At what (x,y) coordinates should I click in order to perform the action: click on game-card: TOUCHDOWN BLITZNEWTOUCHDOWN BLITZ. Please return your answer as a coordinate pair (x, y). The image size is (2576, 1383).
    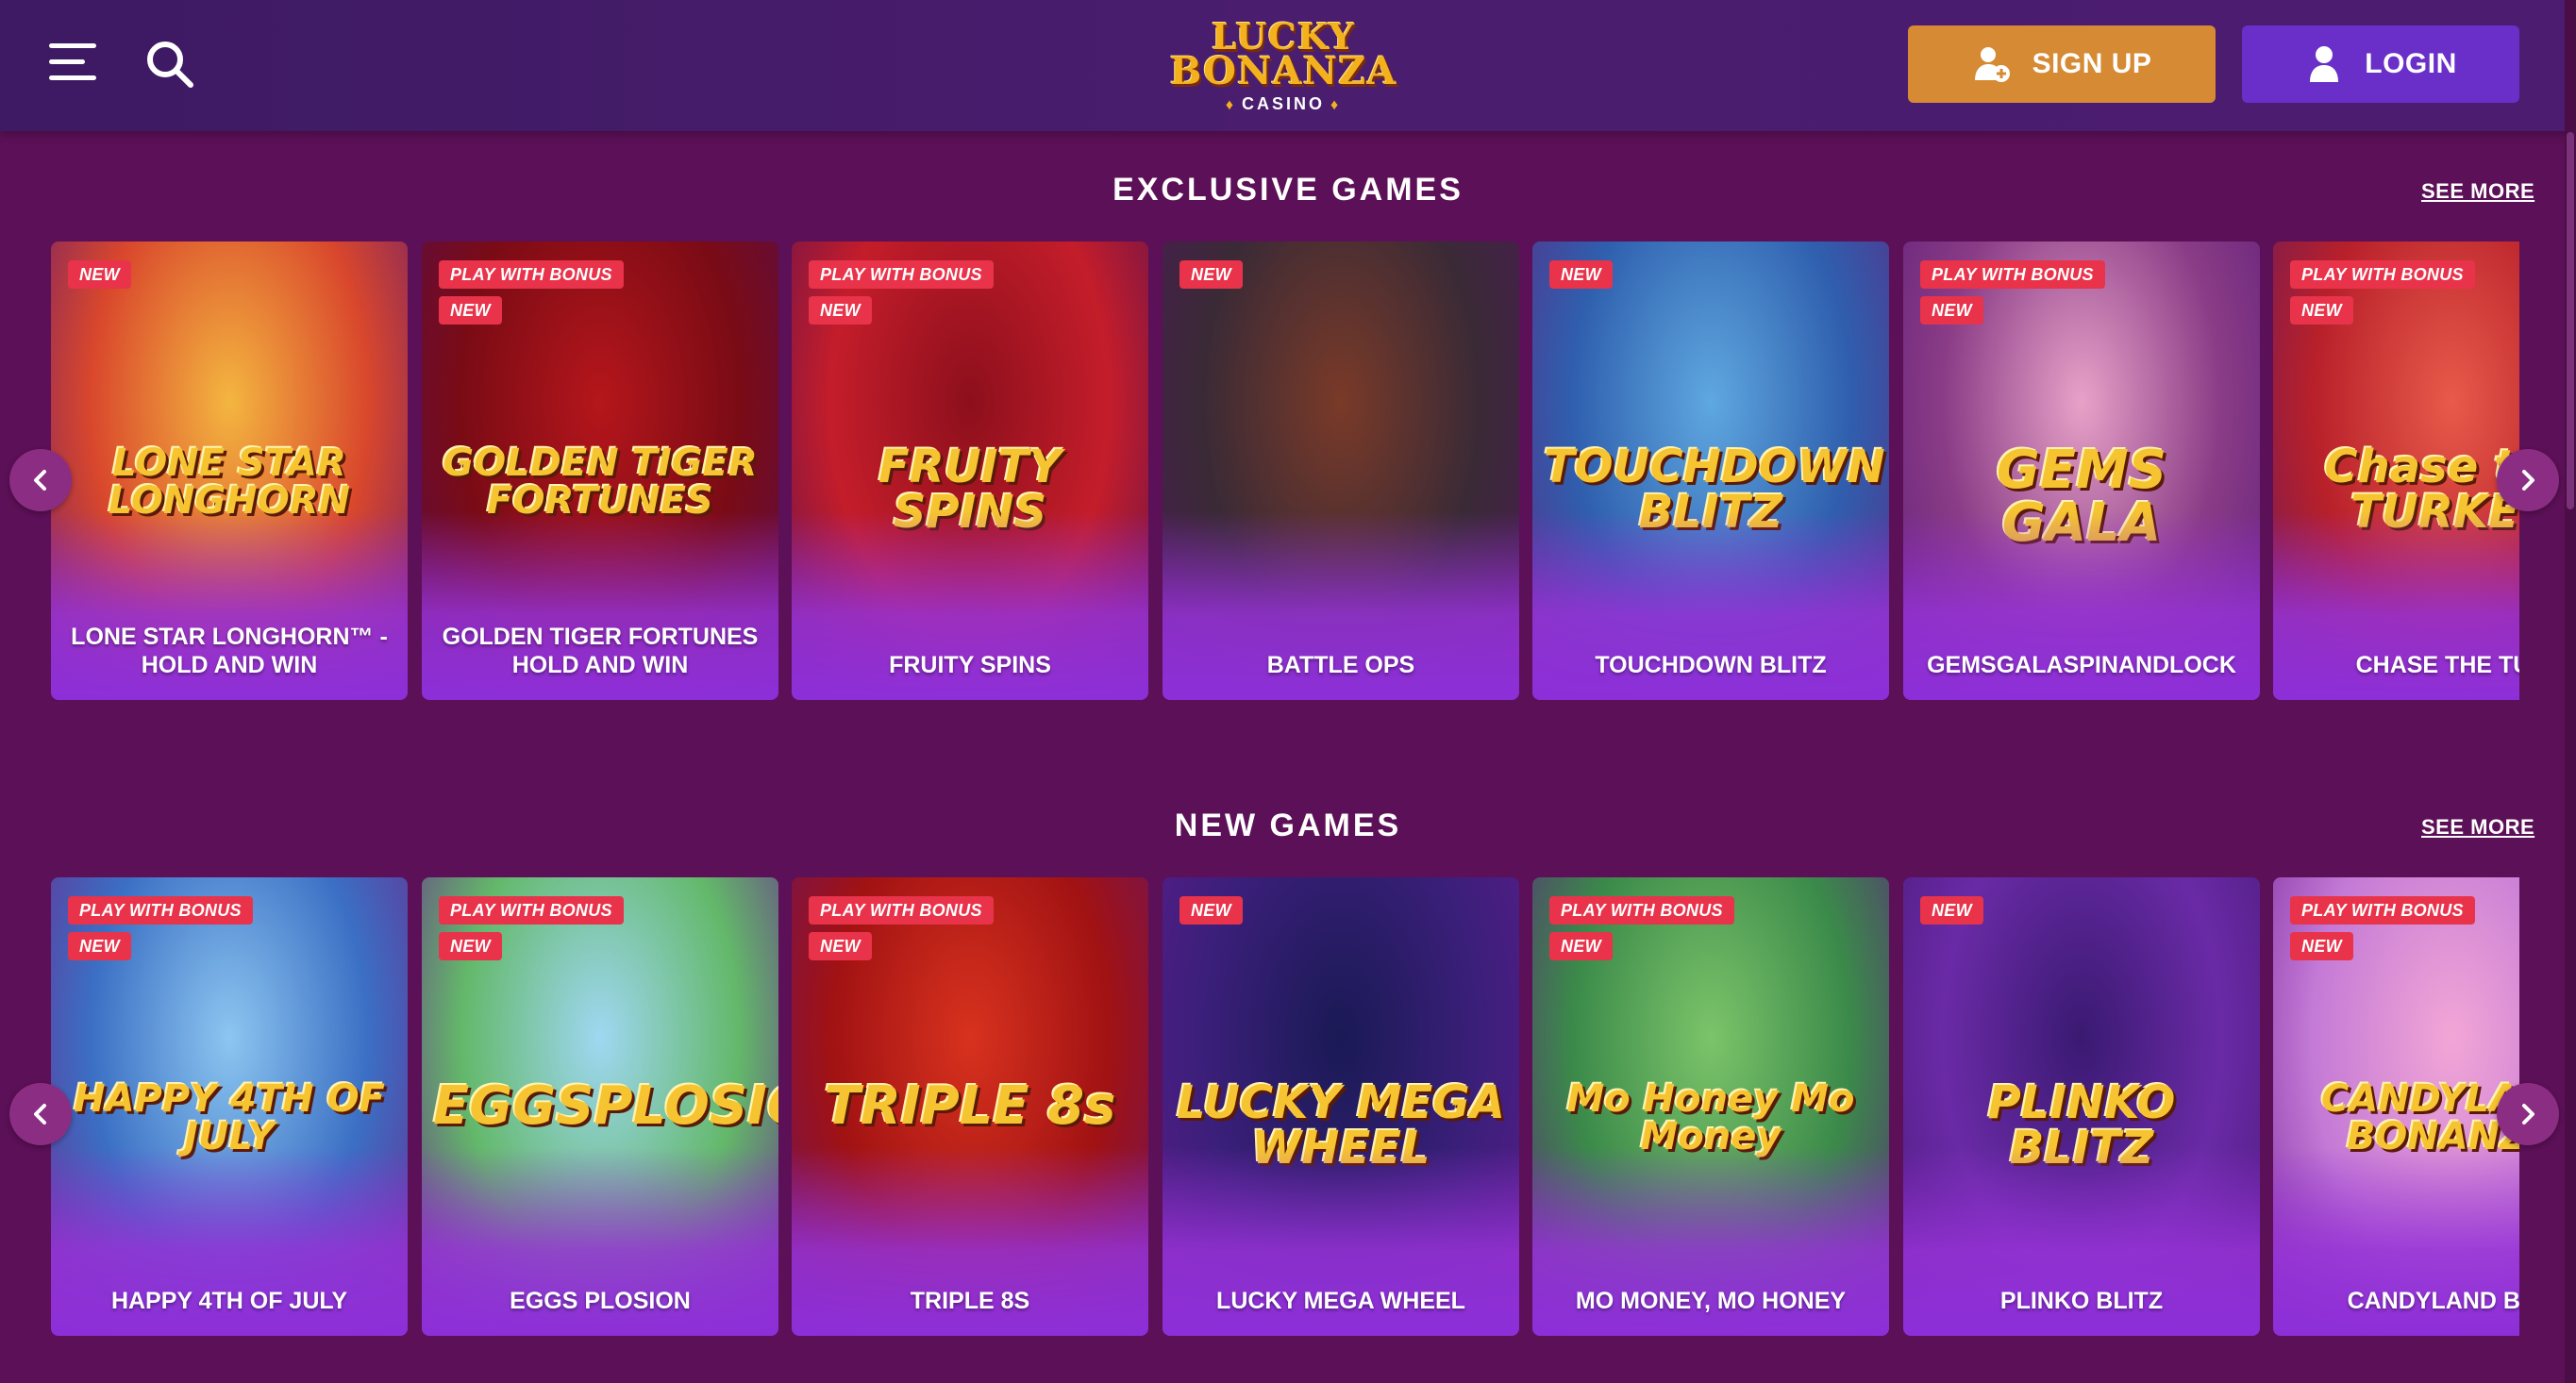
    Looking at the image, I should click on (1710, 471).